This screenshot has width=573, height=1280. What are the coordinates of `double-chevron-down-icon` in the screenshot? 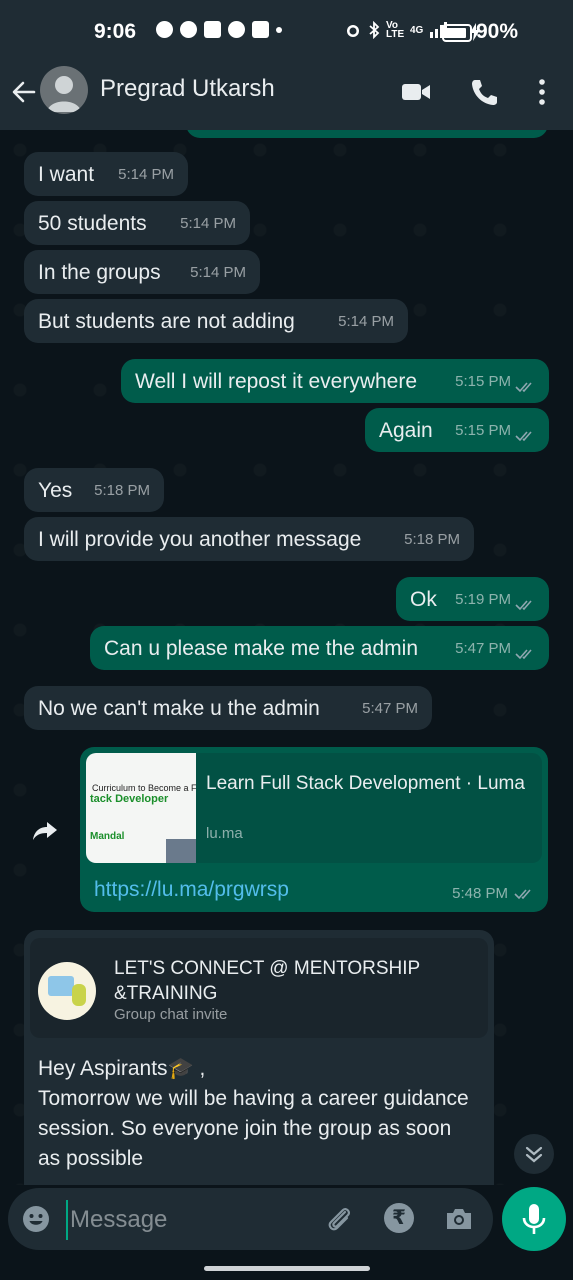 It's located at (534, 1154).